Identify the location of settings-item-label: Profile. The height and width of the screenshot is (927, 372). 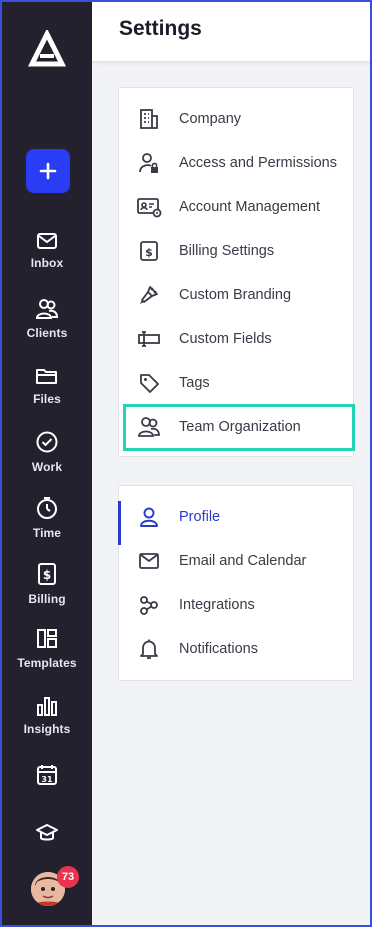
(200, 517).